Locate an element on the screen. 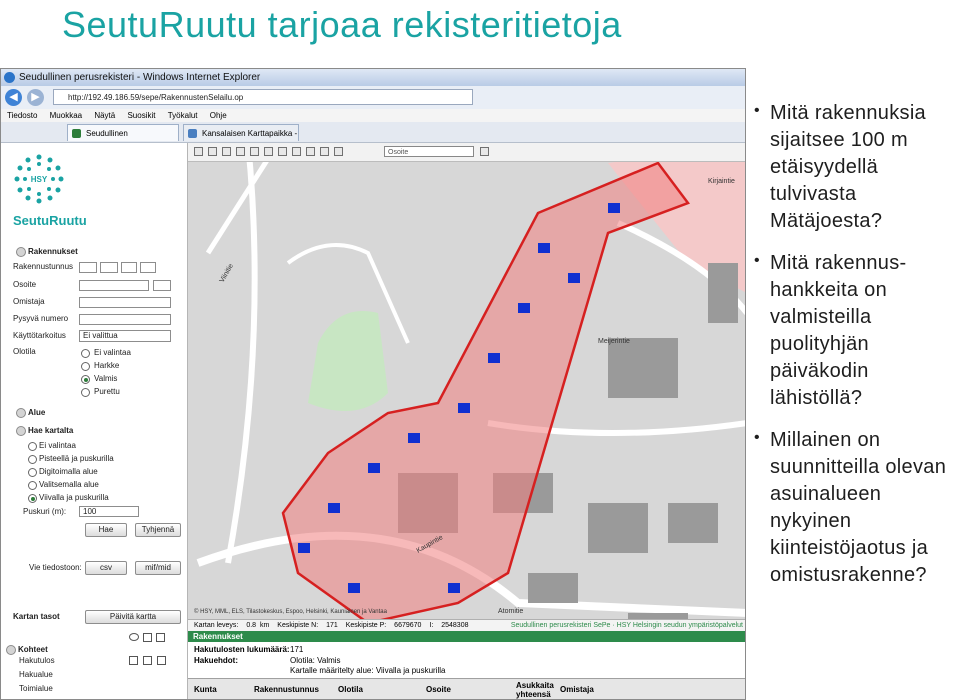 Image resolution: width=960 pixels, height=700 pixels. results-count-label: Hakutulosten lukumäärä: is located at coordinates (242, 649).